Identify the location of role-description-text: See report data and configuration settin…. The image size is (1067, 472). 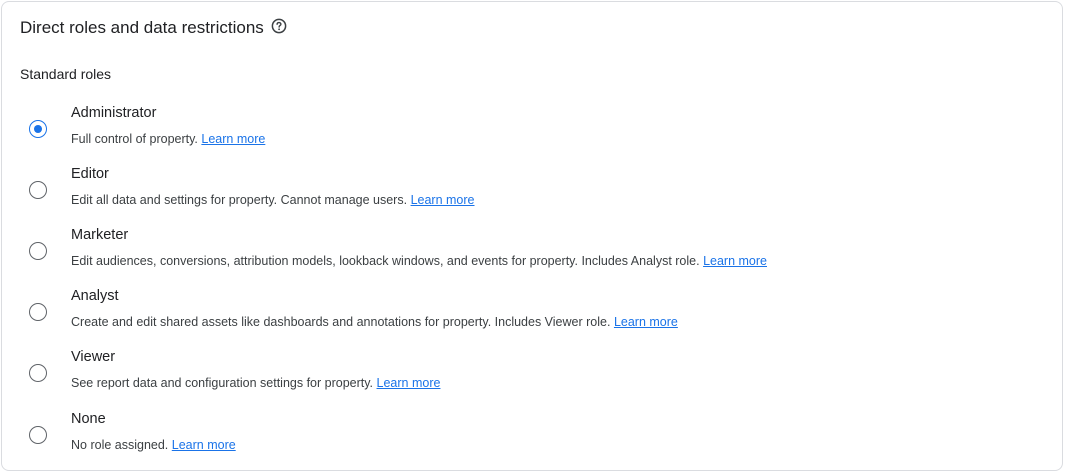
(222, 383).